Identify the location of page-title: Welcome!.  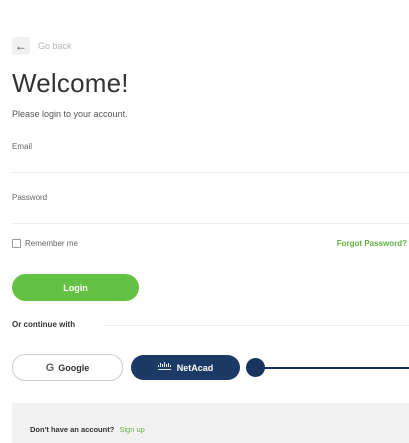
(70, 83).